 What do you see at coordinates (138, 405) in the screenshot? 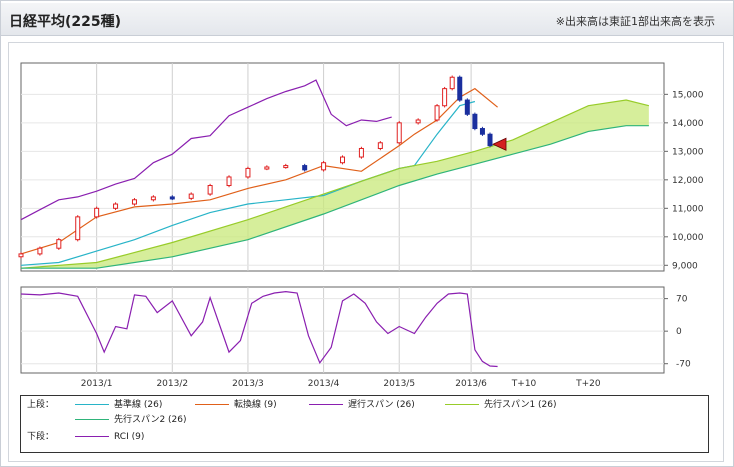
I see `legend-label-kijun: 基準線 (26)` at bounding box center [138, 405].